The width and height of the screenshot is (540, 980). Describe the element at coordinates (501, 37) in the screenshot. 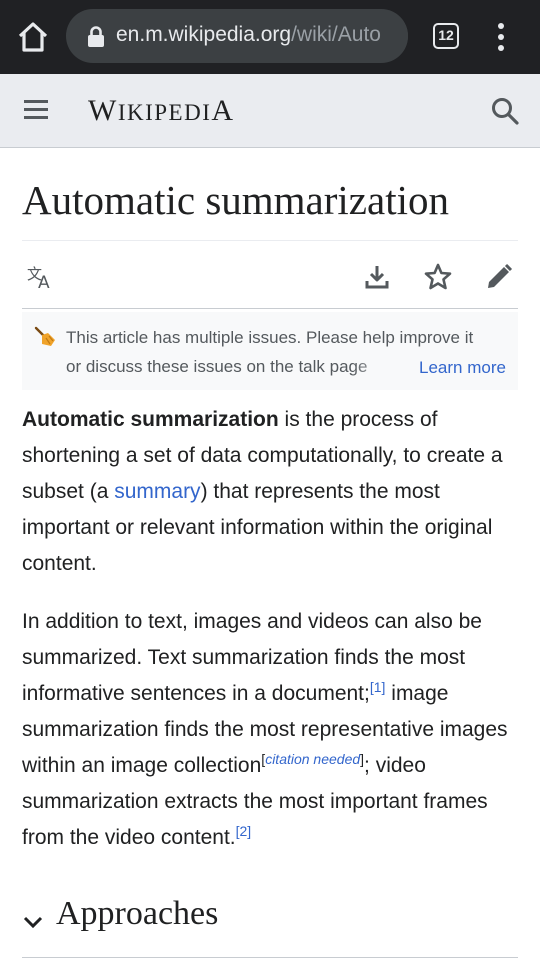

I see `overflow-menu-icon` at that location.